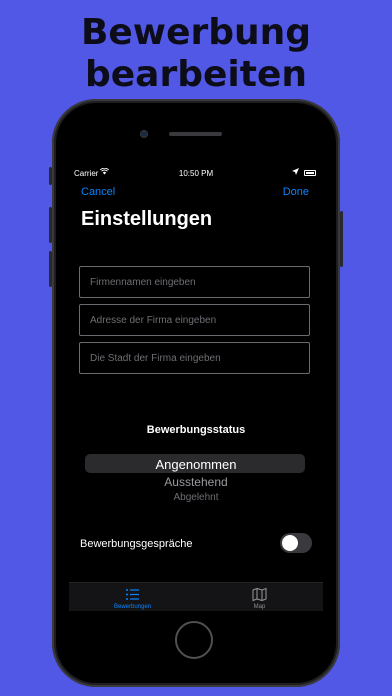 The height and width of the screenshot is (696, 392). What do you see at coordinates (295, 172) in the screenshot?
I see `location-arrow-icon` at bounding box center [295, 172].